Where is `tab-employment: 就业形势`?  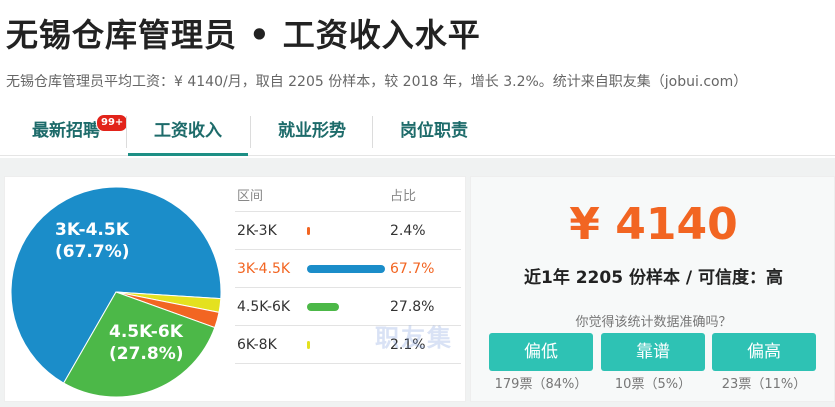
tab-employment: 就业形势 is located at coordinates (312, 131).